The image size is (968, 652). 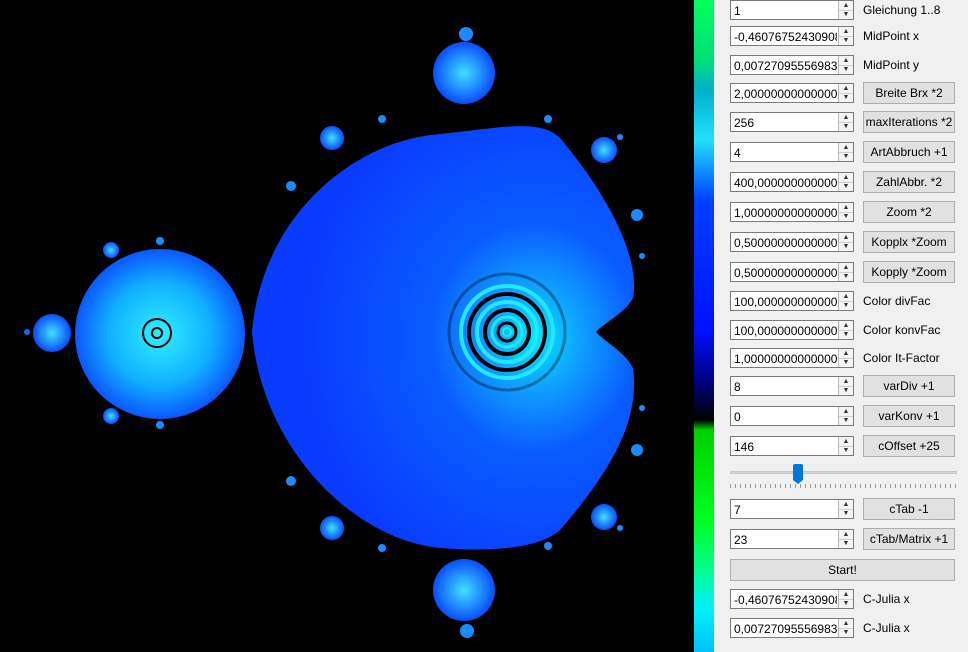 What do you see at coordinates (785, 302) in the screenshot?
I see `color-divfac-value: 100,000000000000000` at bounding box center [785, 302].